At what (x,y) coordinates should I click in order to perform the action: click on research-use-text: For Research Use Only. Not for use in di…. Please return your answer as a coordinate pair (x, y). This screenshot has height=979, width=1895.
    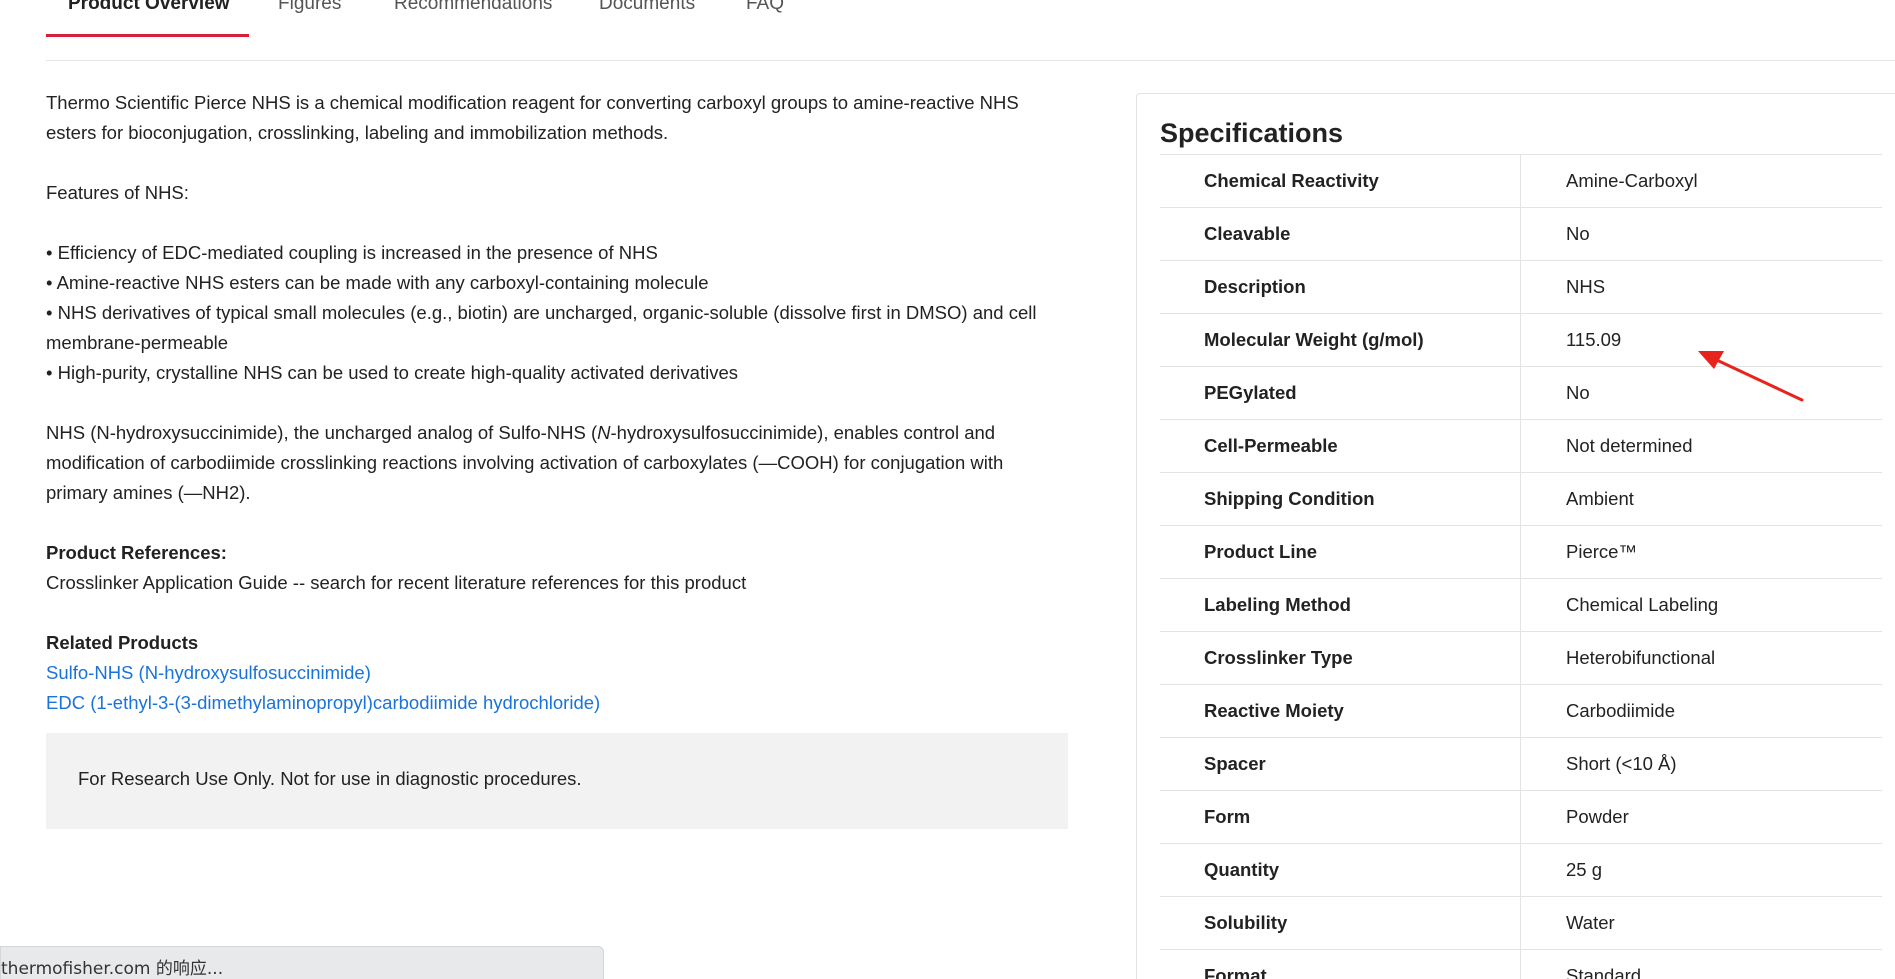
    Looking at the image, I should click on (330, 778).